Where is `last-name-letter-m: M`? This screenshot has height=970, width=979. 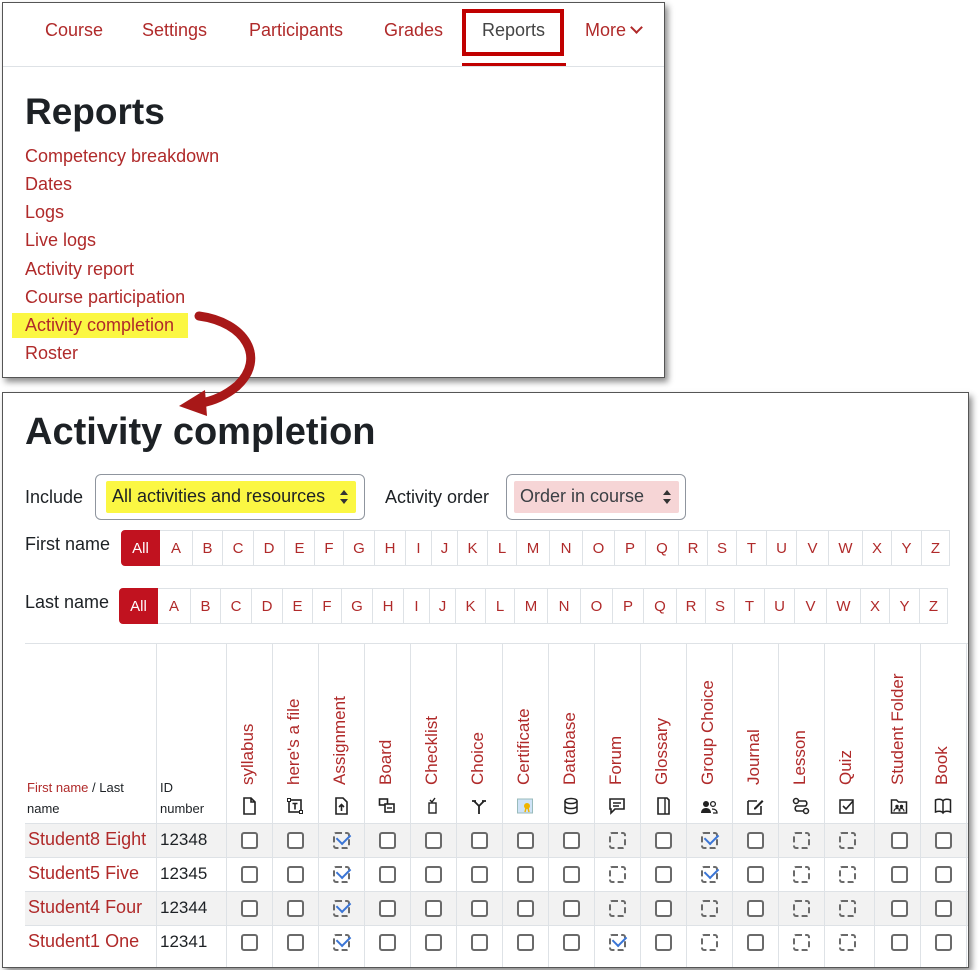 last-name-letter-m: M is located at coordinates (531, 606).